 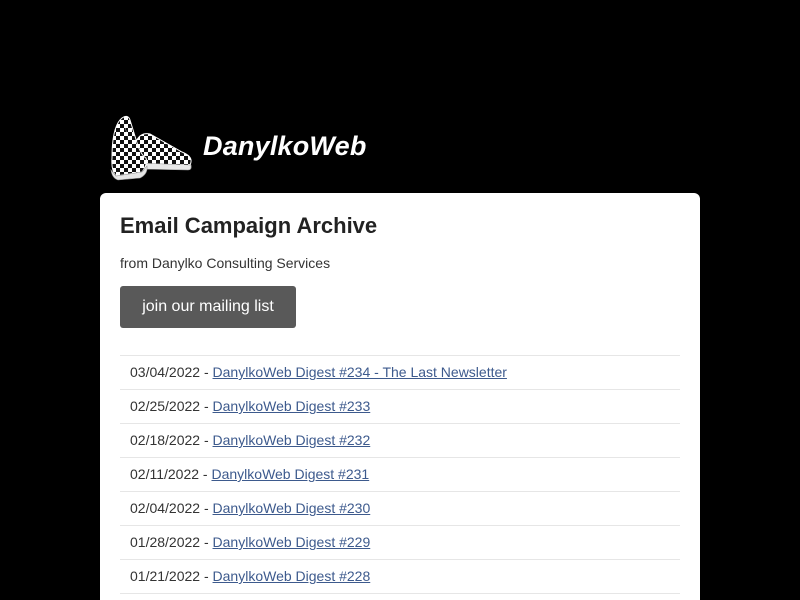 What do you see at coordinates (208, 307) in the screenshot?
I see `join-mailing-list-button: join our mailing list` at bounding box center [208, 307].